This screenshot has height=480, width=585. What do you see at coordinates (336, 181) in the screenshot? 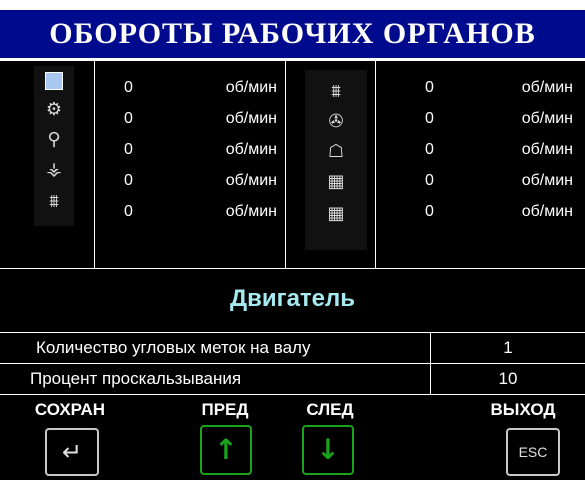
I see `sieve-icon: ▦` at bounding box center [336, 181].